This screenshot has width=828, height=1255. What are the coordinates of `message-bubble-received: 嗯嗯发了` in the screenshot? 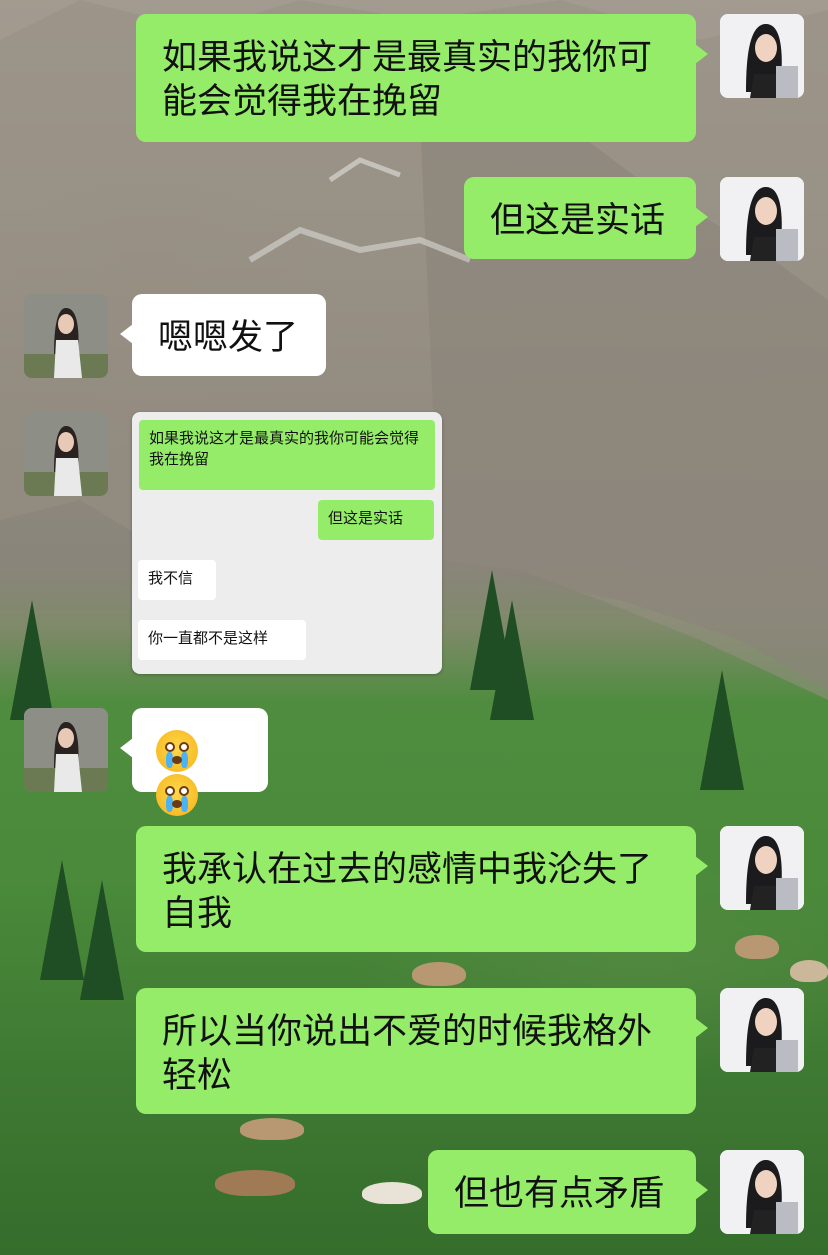 It's located at (223, 335).